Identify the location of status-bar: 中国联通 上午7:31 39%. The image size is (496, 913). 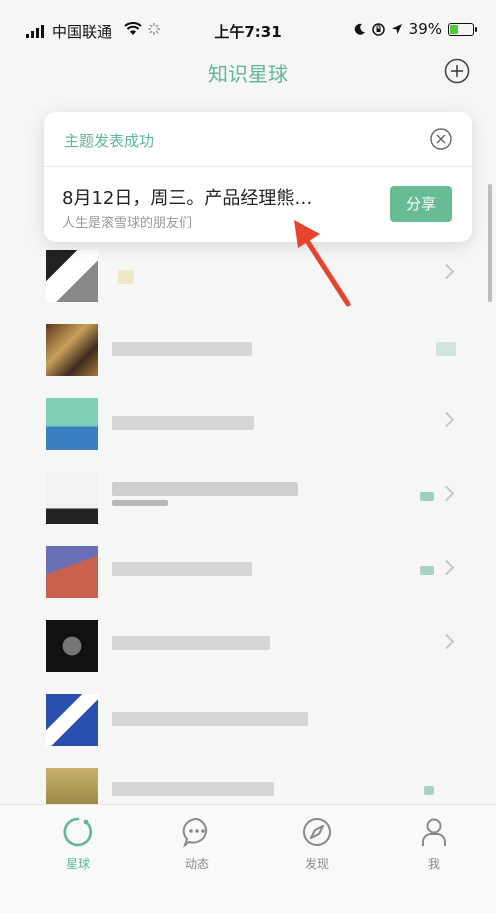
(248, 26).